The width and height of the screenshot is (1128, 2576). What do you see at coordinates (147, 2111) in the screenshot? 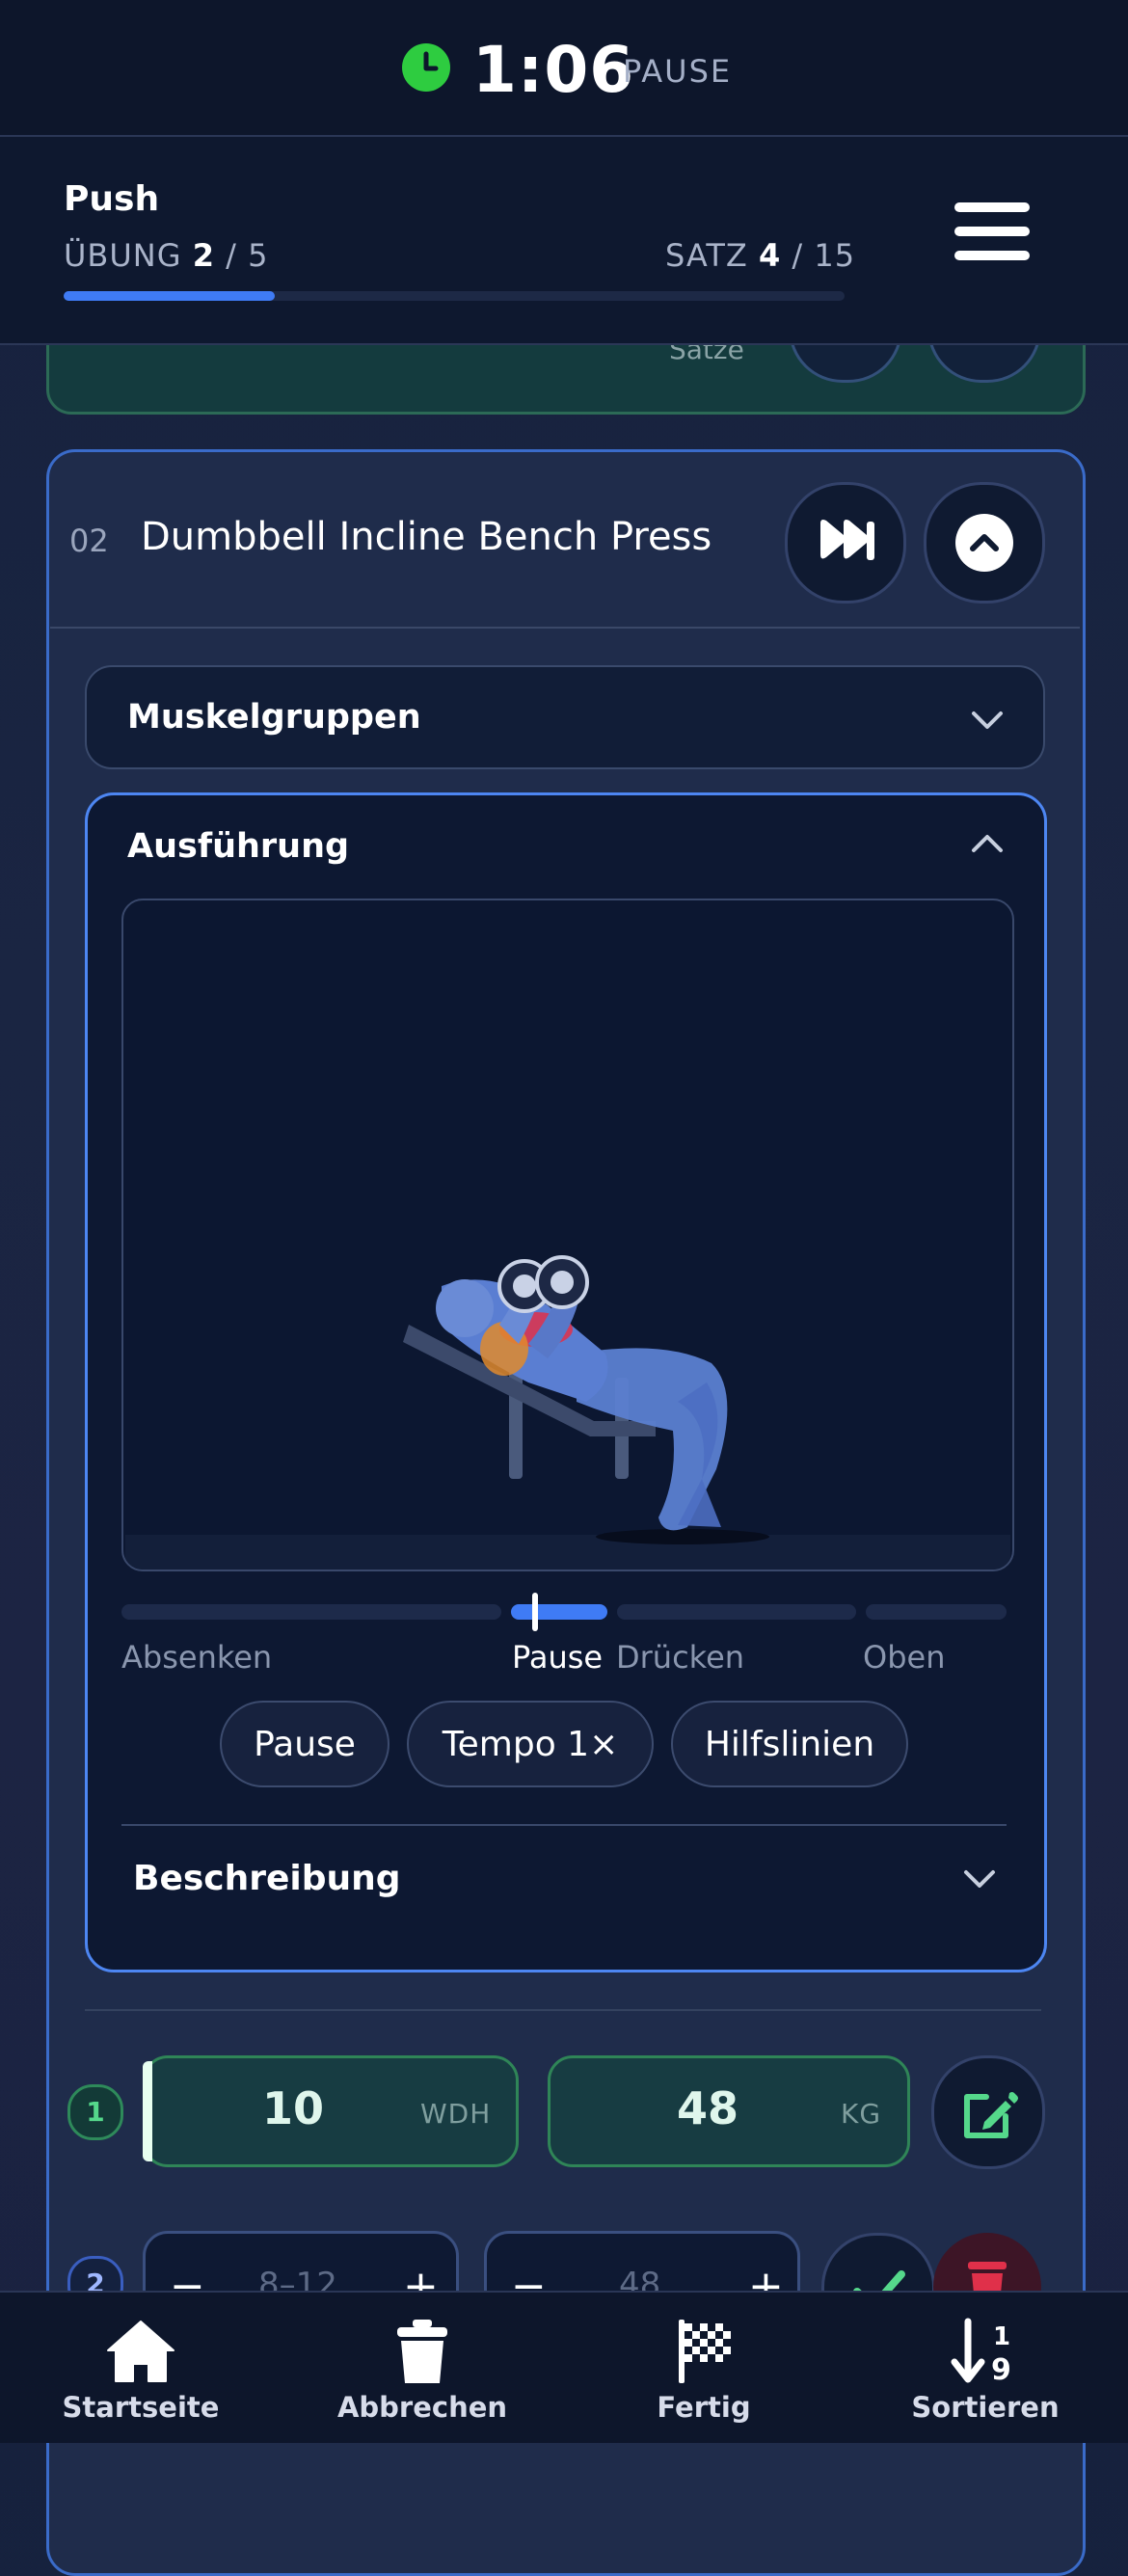
I see `set-reps-accent` at bounding box center [147, 2111].